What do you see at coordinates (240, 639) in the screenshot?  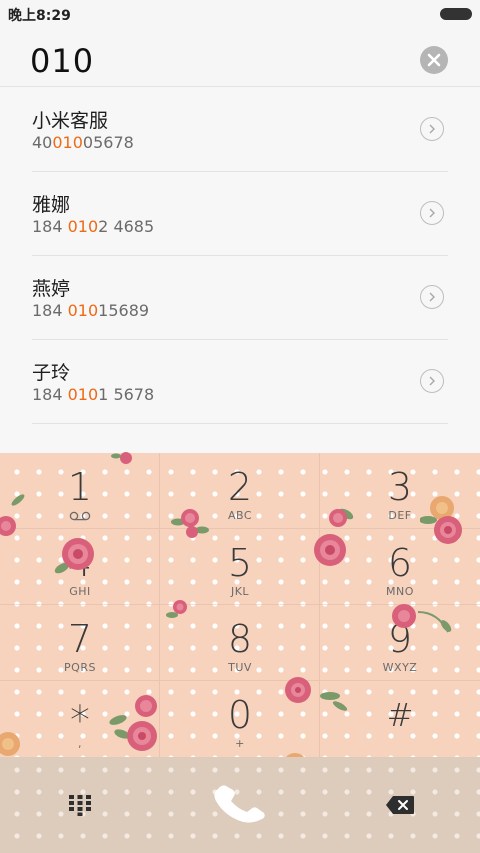 I see `key-digit: 8` at bounding box center [240, 639].